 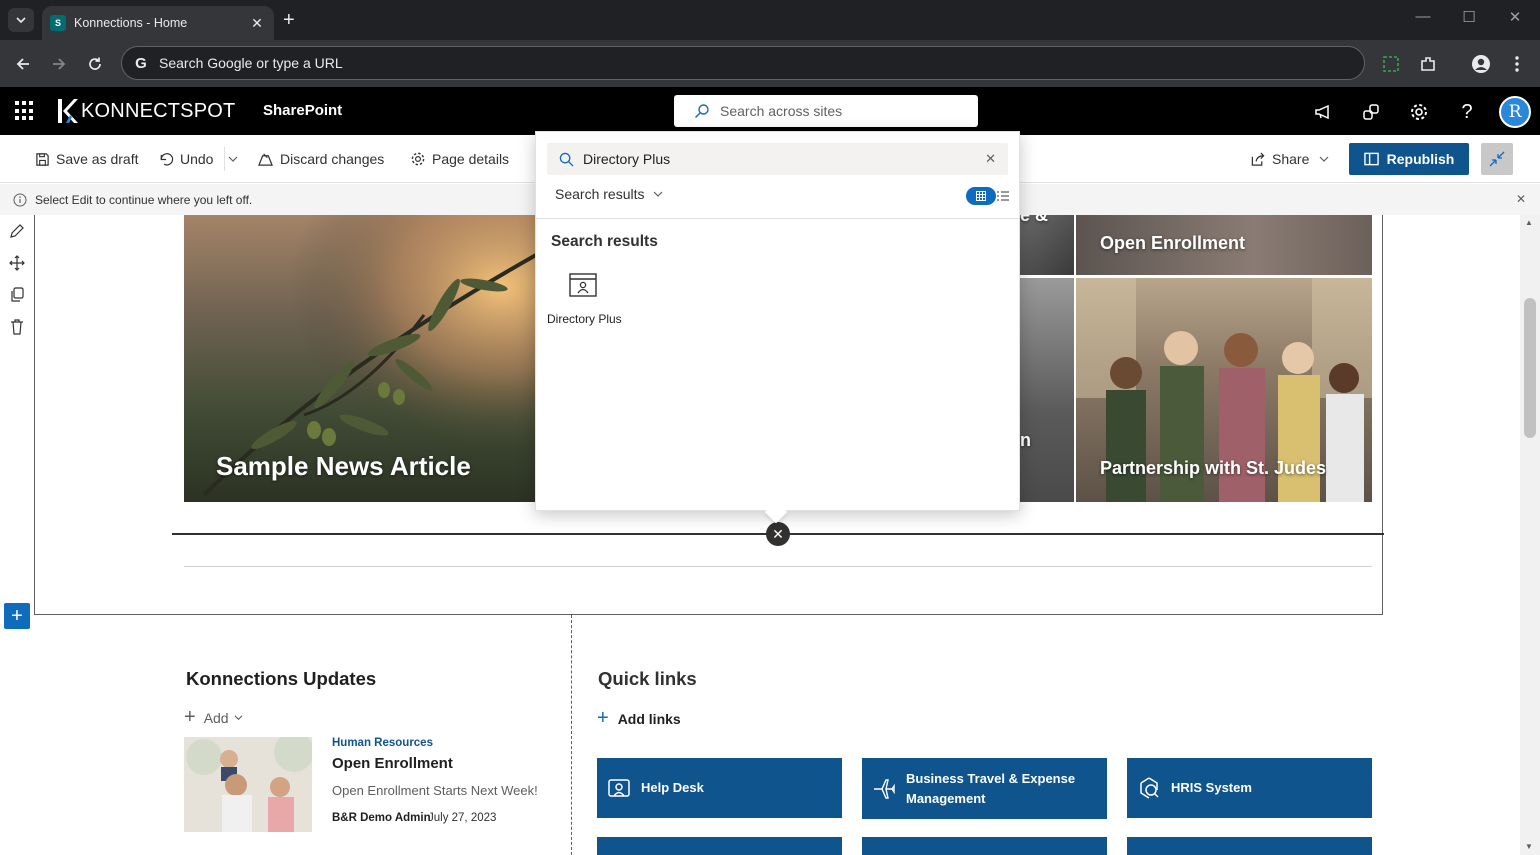 What do you see at coordinates (251, 63) in the screenshot?
I see `address-placeholder: Search Google or type a URL` at bounding box center [251, 63].